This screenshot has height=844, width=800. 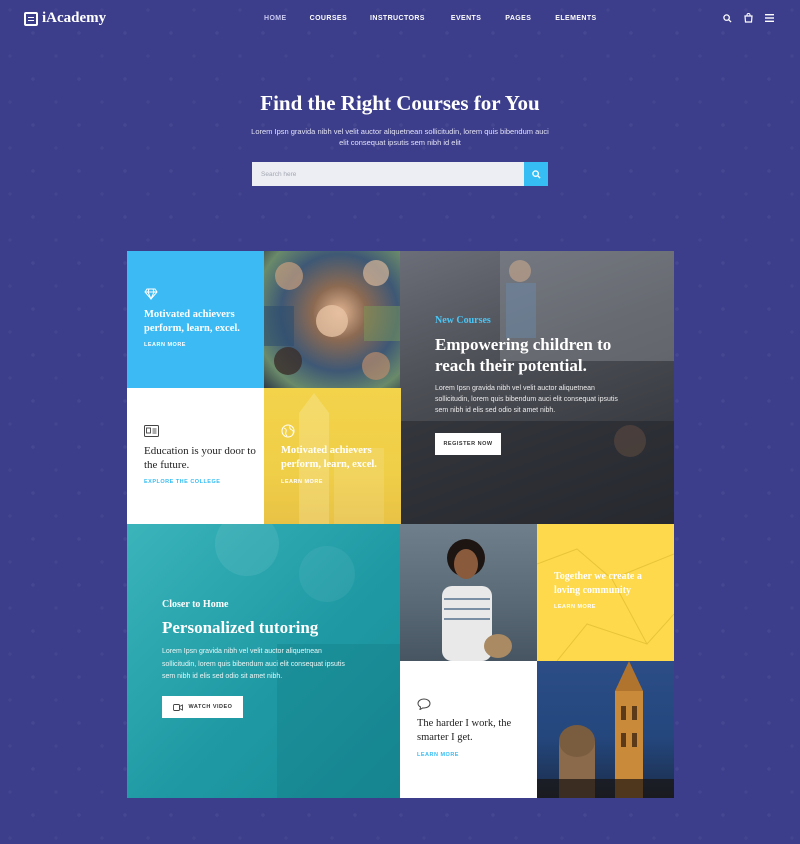 I want to click on cart-icon, so click(x=748, y=19).